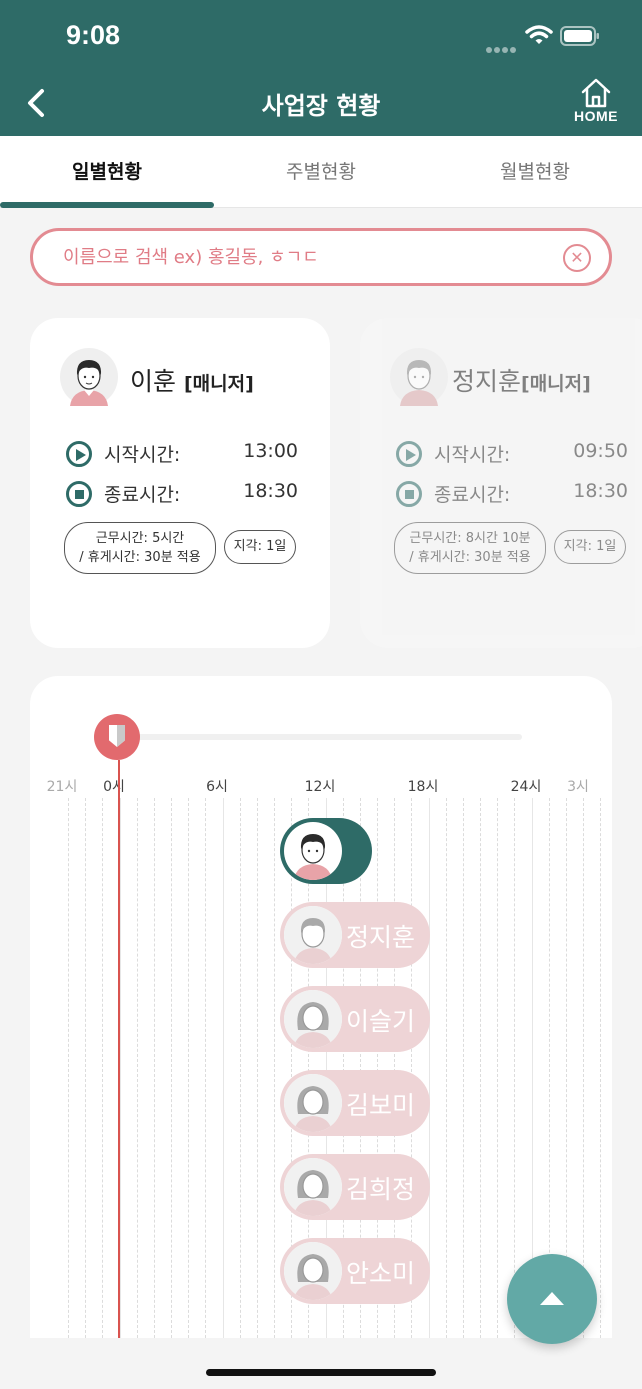 This screenshot has width=642, height=1389. What do you see at coordinates (320, 787) in the screenshot?
I see `hour-label: 12시` at bounding box center [320, 787].